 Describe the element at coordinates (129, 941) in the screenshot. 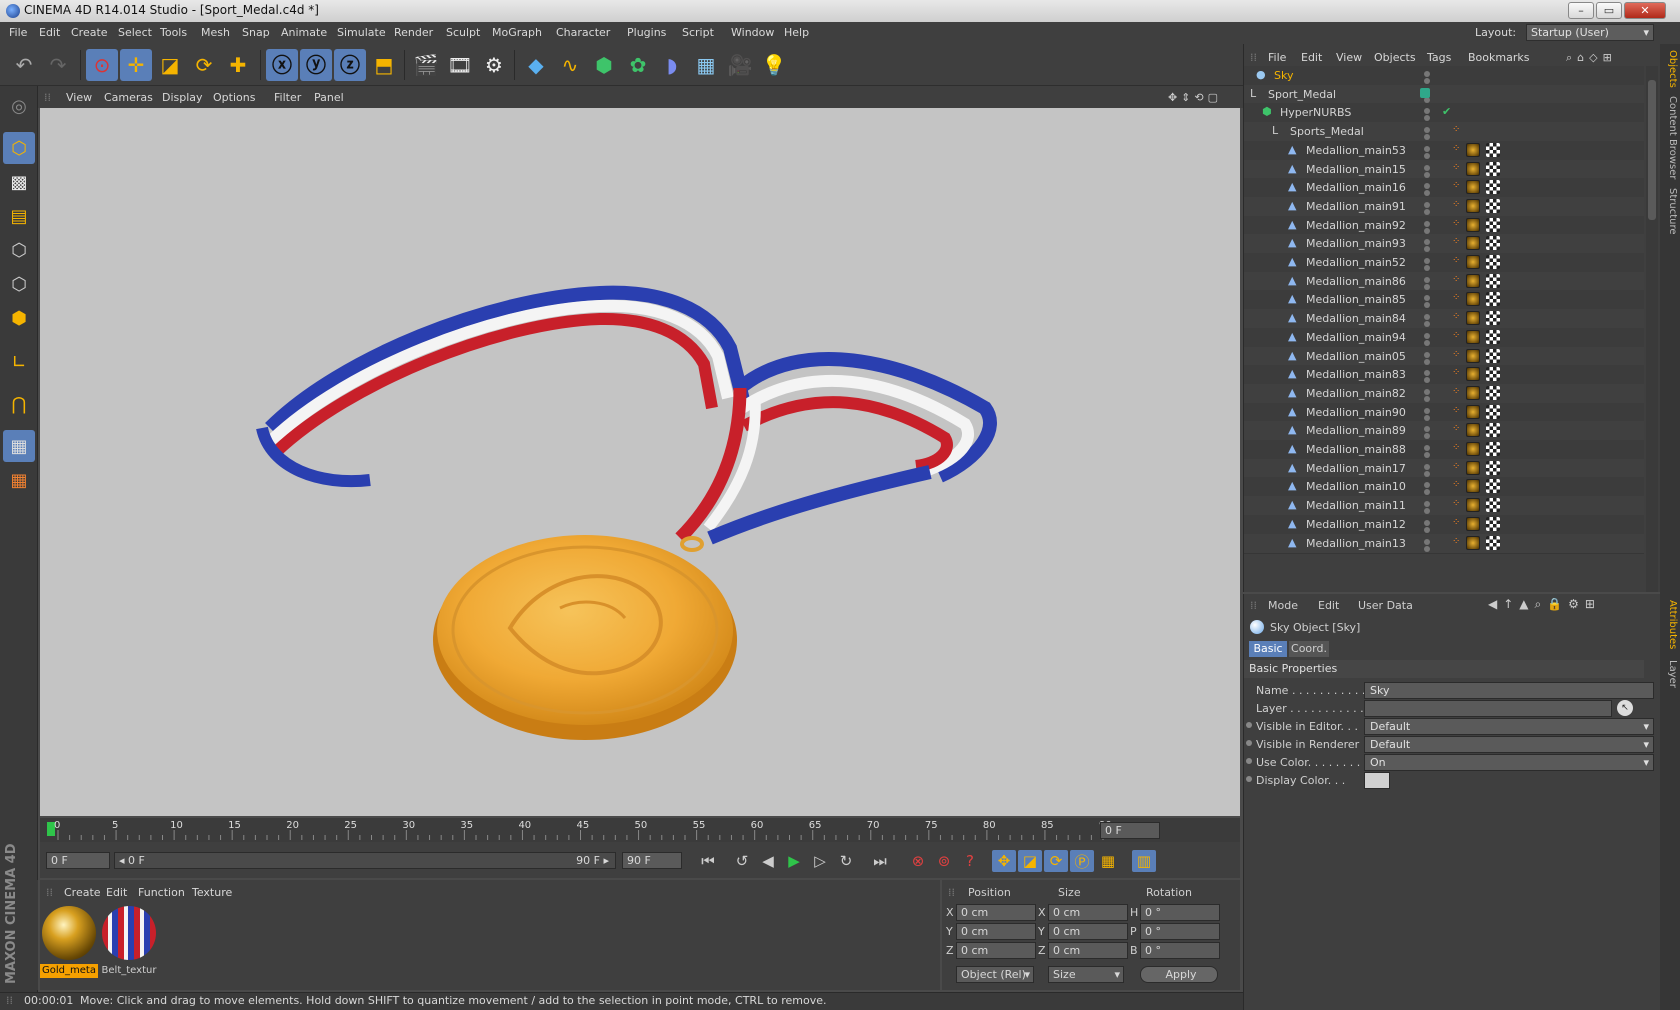

I see `material-belt: Belt_textur` at that location.